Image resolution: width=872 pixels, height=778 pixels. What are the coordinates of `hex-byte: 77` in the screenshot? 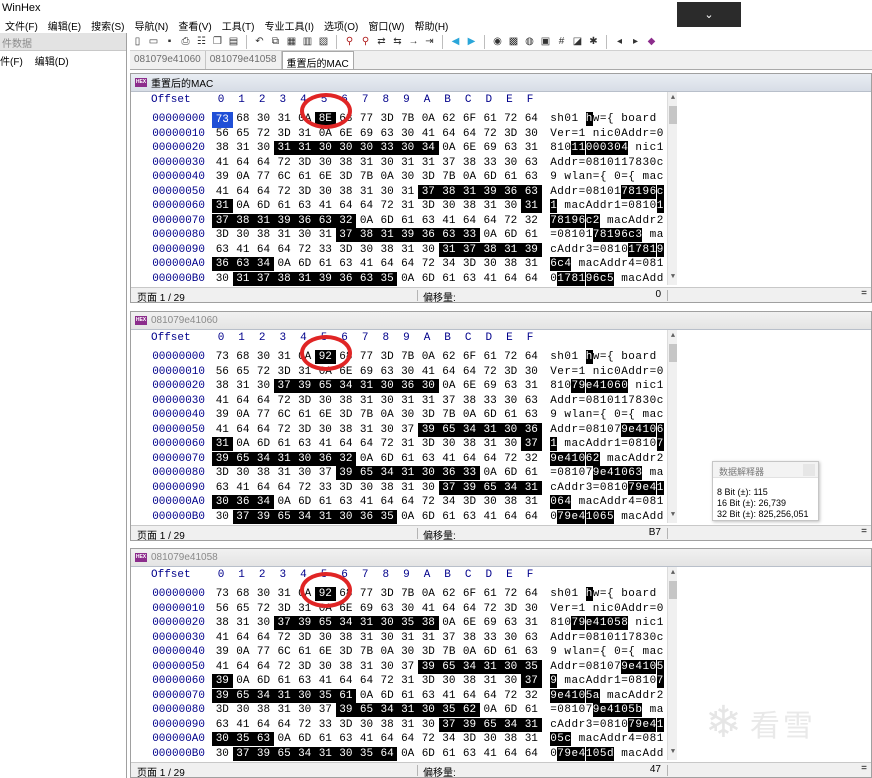 It's located at (263, 415).